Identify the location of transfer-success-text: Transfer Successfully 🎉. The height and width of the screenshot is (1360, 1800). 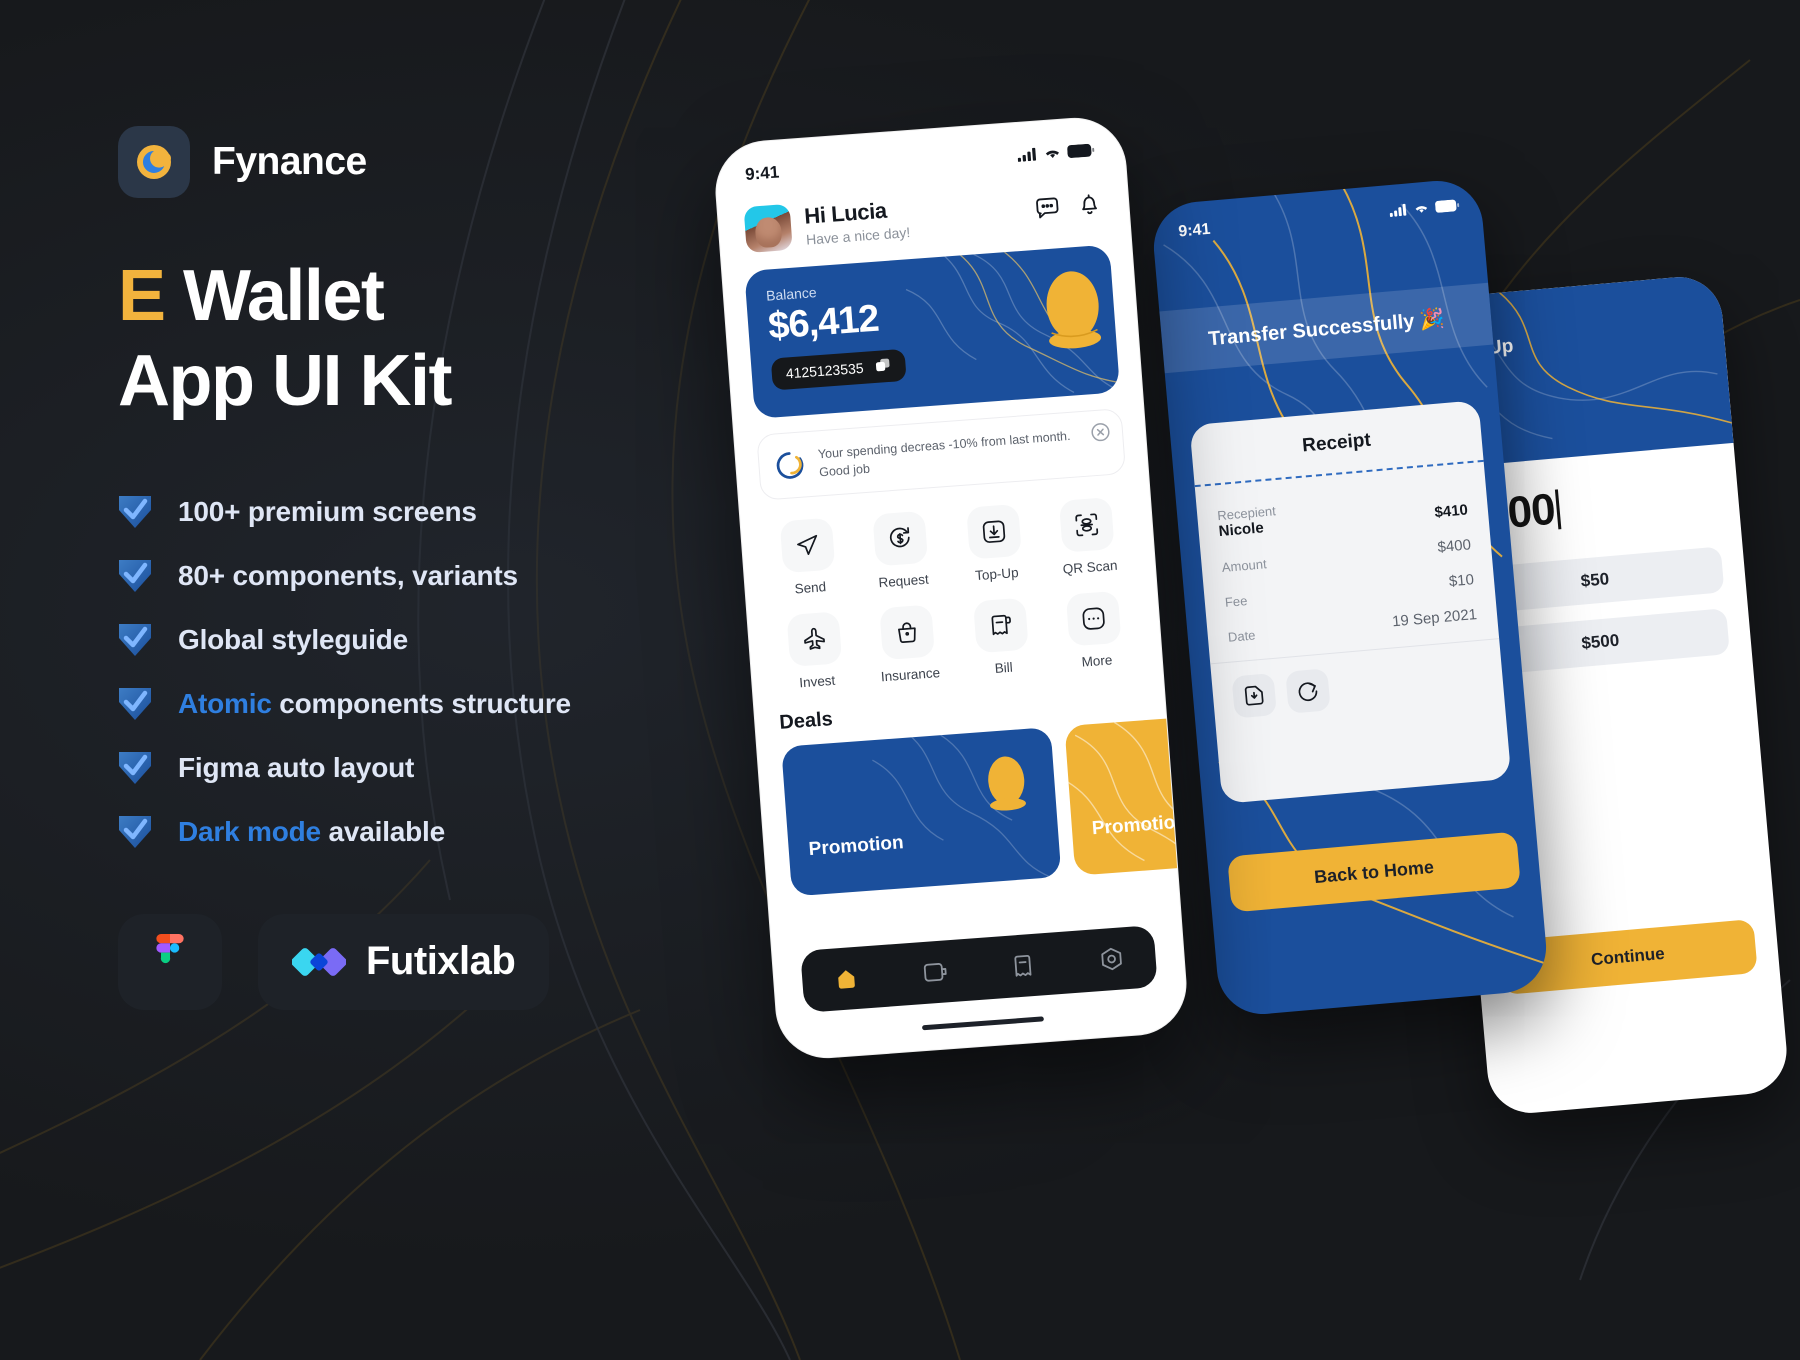
(1326, 328).